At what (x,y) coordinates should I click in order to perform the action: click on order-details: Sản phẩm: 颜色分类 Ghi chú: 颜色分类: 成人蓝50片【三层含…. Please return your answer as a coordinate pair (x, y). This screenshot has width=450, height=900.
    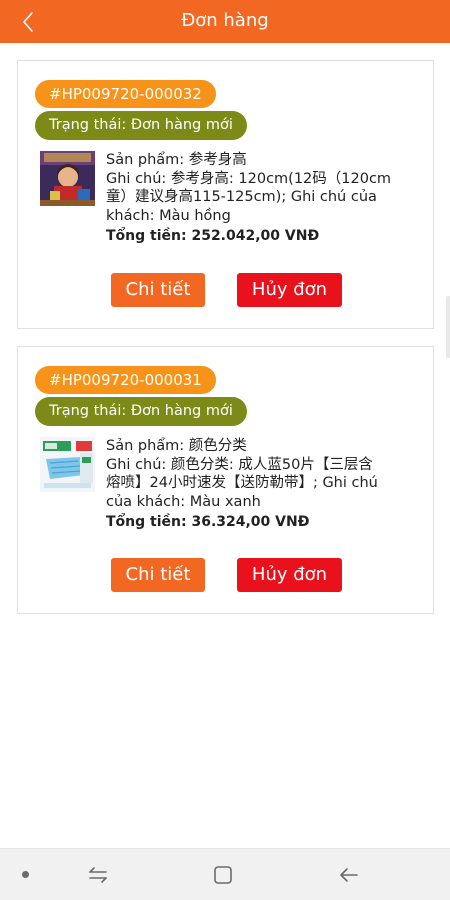
    Looking at the image, I should click on (261, 484).